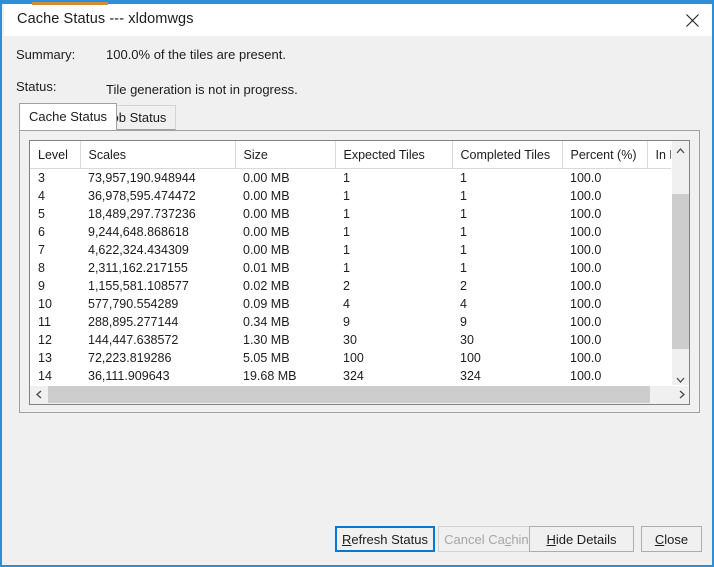 Image resolution: width=714 pixels, height=567 pixels. Describe the element at coordinates (351, 268) in the screenshot. I see `table-row: 8 2,311,162.217155 0.01 MB 1 1 100.0` at that location.